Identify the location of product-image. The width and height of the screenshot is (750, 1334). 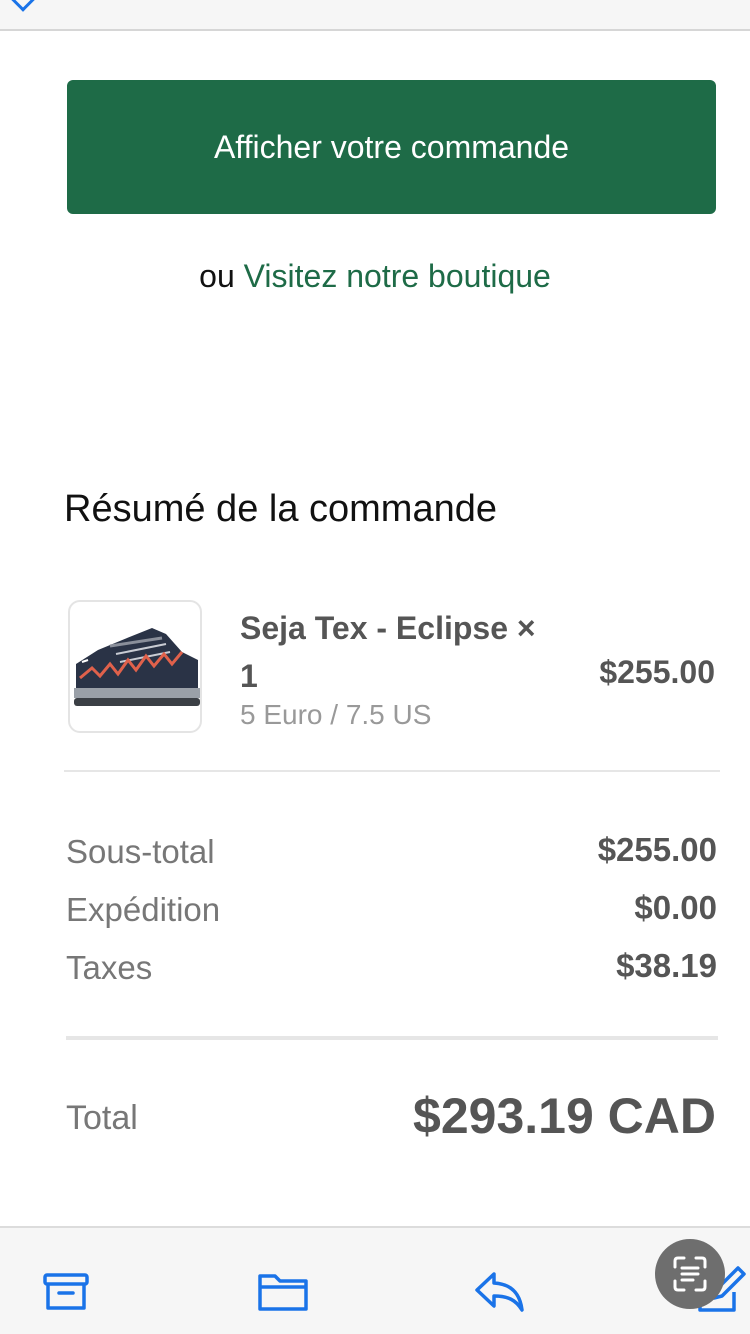
(135, 666).